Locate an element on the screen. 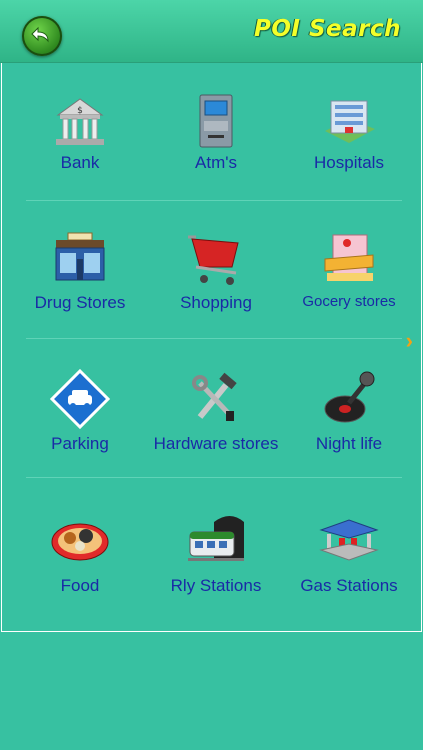  grocery-store-icon is located at coordinates (349, 257).